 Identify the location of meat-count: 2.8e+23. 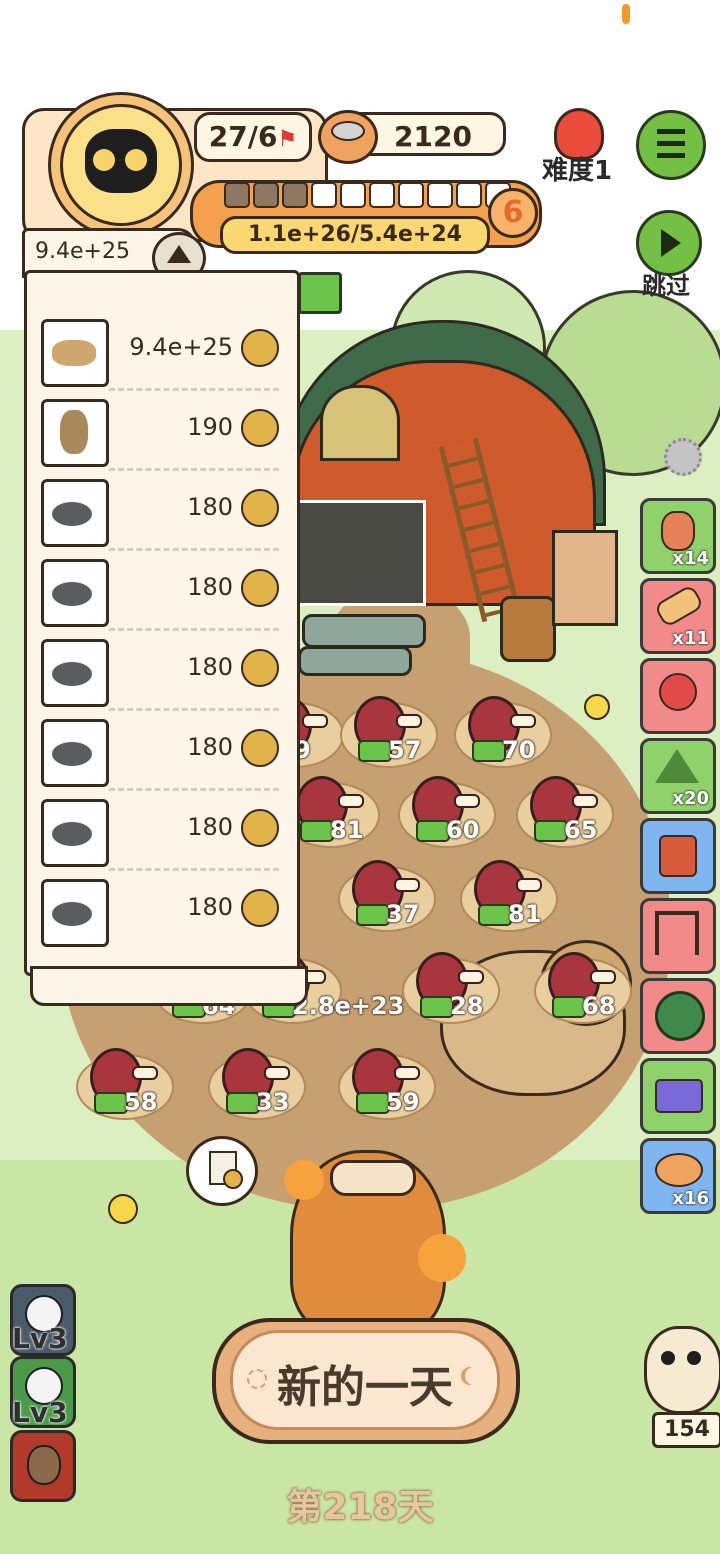
(348, 1006).